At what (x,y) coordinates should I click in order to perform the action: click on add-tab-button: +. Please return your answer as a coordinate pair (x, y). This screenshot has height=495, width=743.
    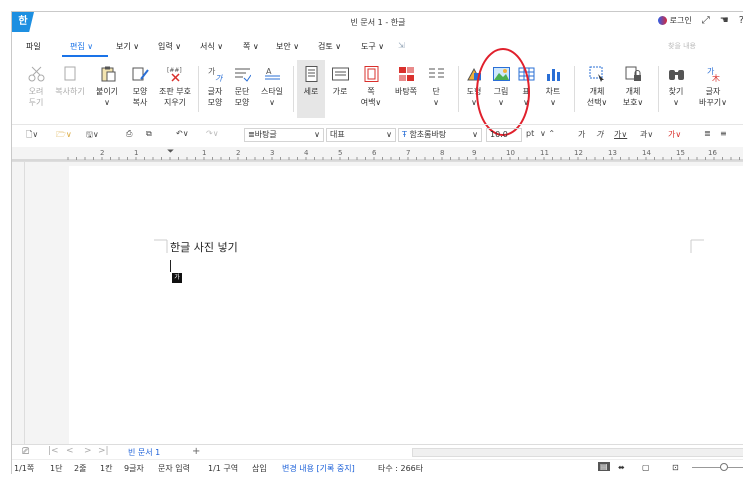
    Looking at the image, I should click on (196, 451).